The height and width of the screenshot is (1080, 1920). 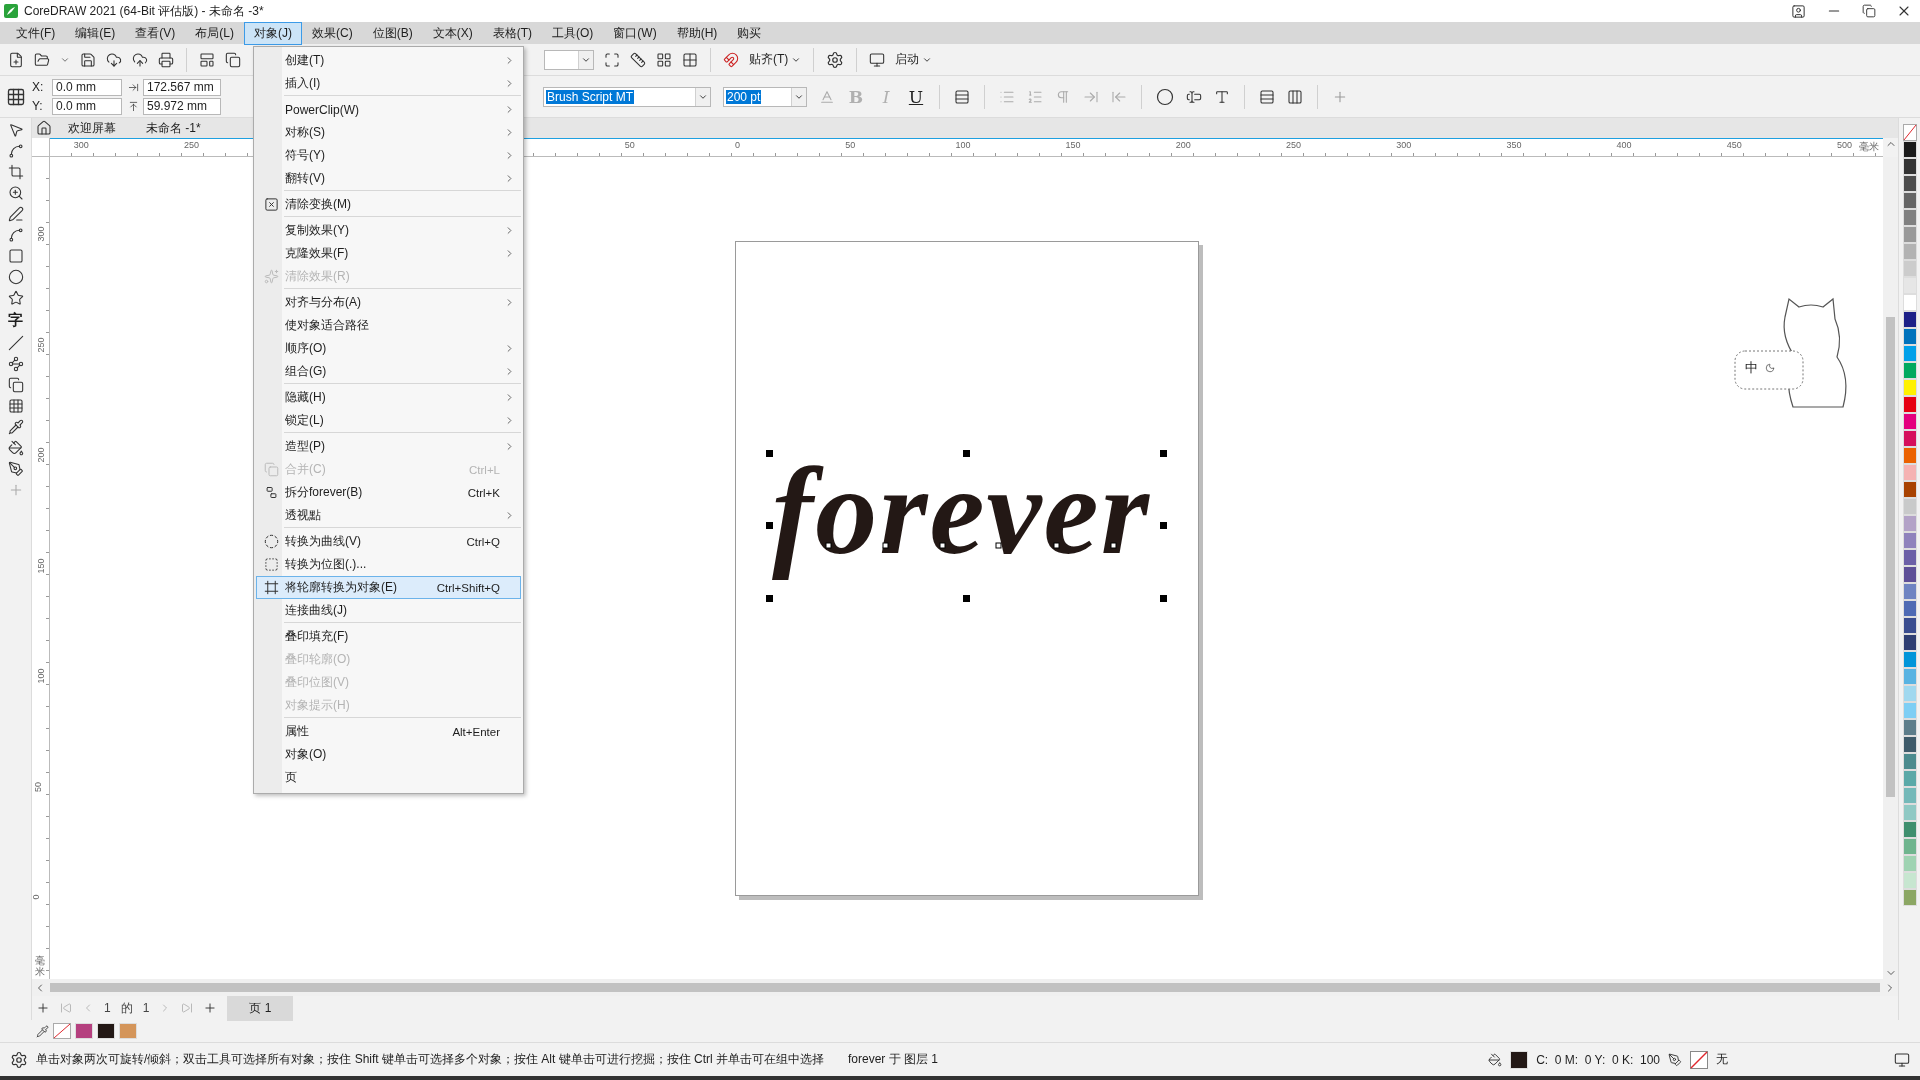 What do you see at coordinates (765, 96) in the screenshot?
I see `font-size-dropdown: 200 pt` at bounding box center [765, 96].